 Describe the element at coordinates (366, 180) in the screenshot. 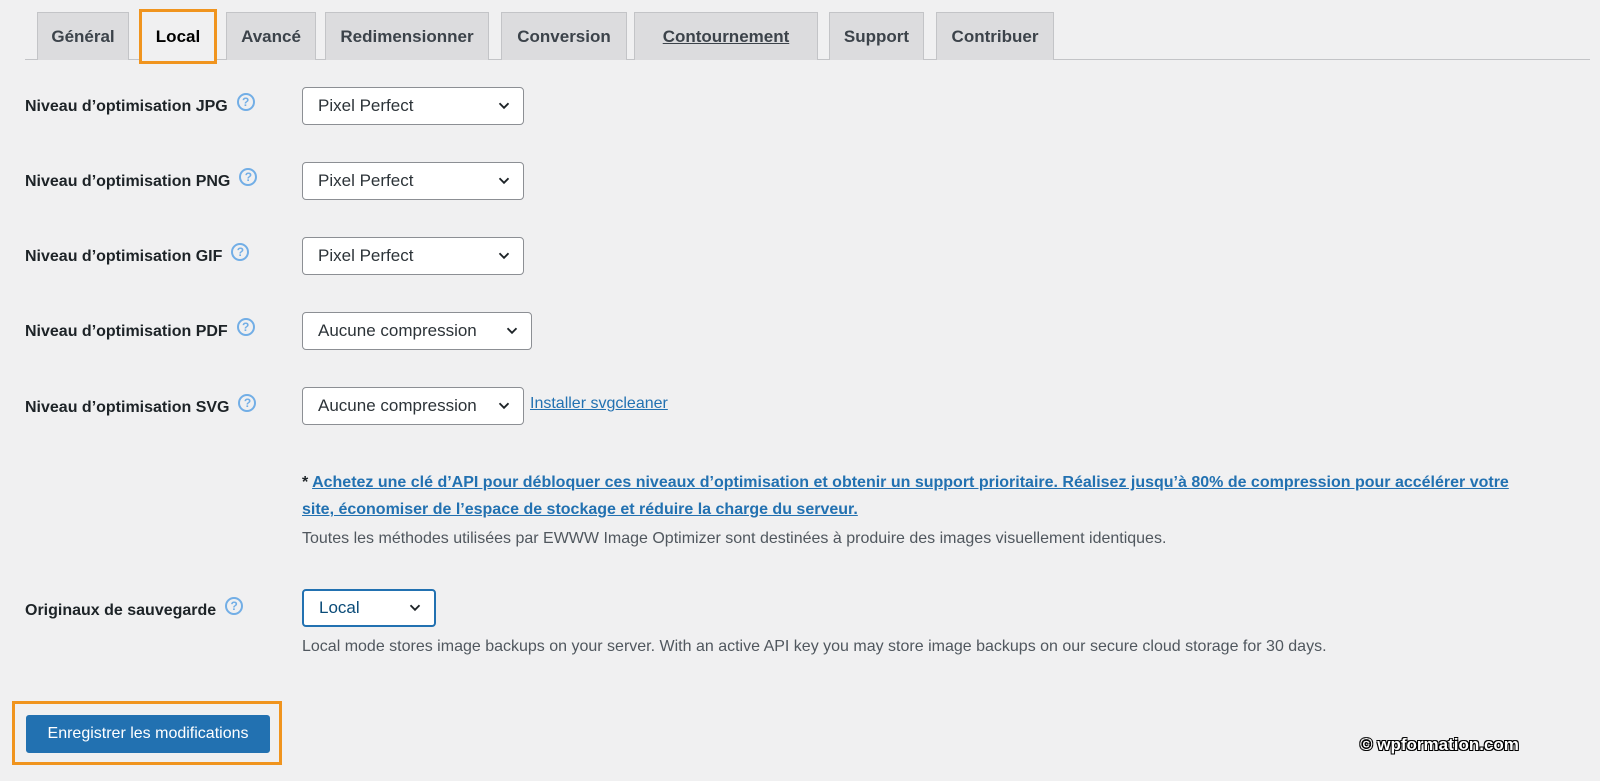

I see `png-select-value: Pixel Perfect` at that location.